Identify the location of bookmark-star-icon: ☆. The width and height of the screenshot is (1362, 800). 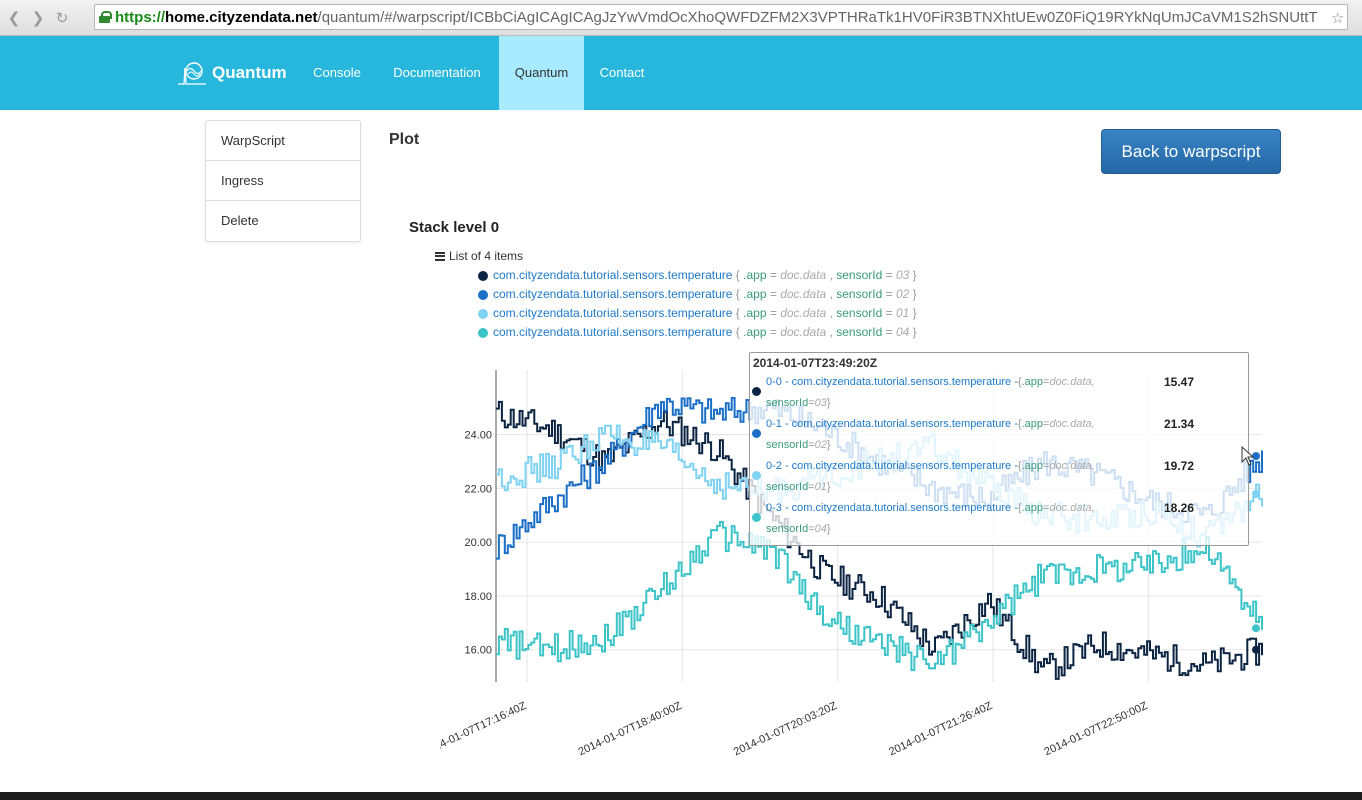
(1339, 18).